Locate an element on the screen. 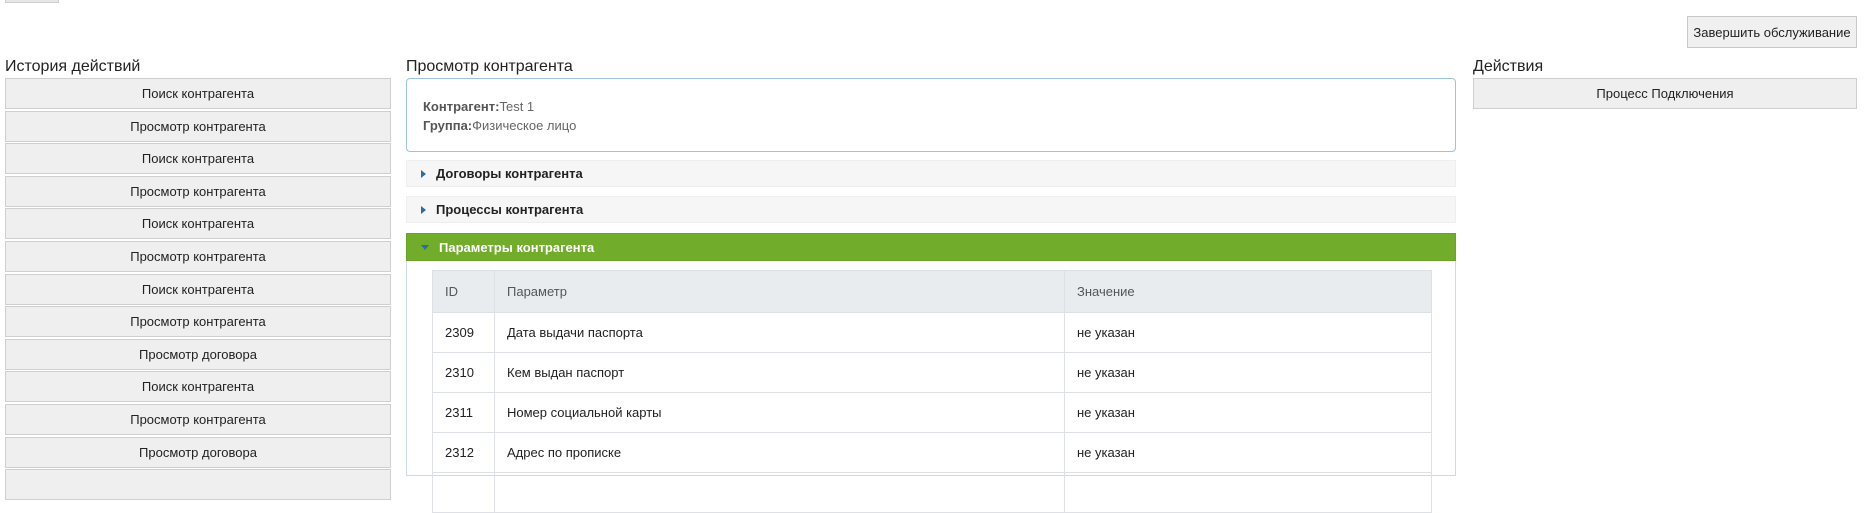  cell-id: 2309 is located at coordinates (463, 332).